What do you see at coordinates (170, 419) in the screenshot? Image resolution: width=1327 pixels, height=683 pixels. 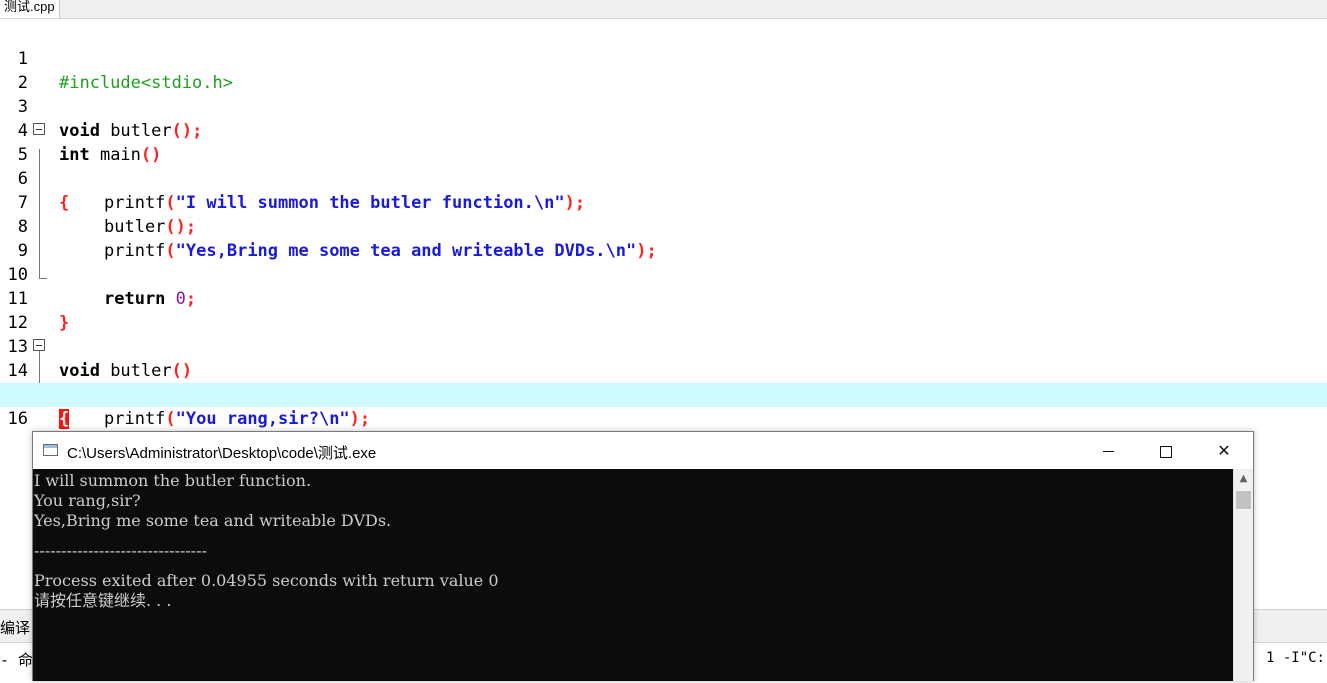 I see `symbol: (` at bounding box center [170, 419].